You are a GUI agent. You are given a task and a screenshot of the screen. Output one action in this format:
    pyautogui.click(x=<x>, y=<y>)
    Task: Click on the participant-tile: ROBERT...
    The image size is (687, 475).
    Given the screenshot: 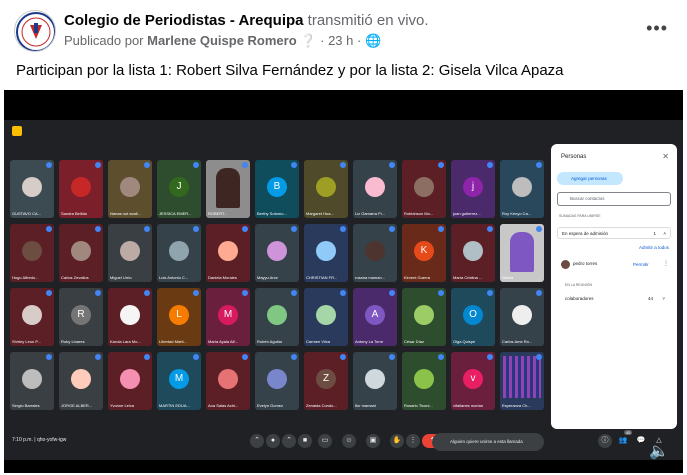 What is the action you would take?
    pyautogui.click(x=228, y=189)
    